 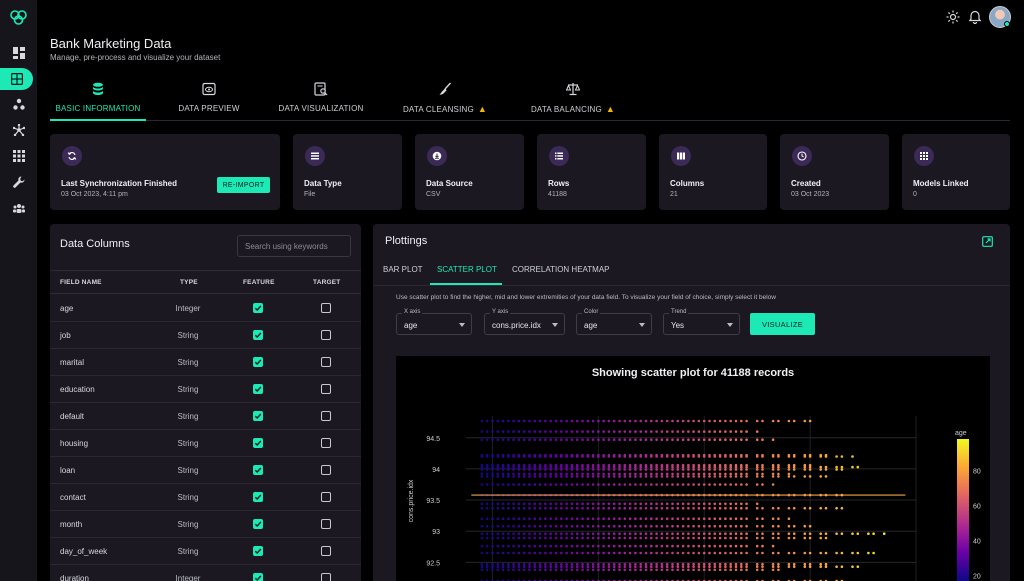 What do you see at coordinates (953, 17) in the screenshot?
I see `brightness-icon` at bounding box center [953, 17].